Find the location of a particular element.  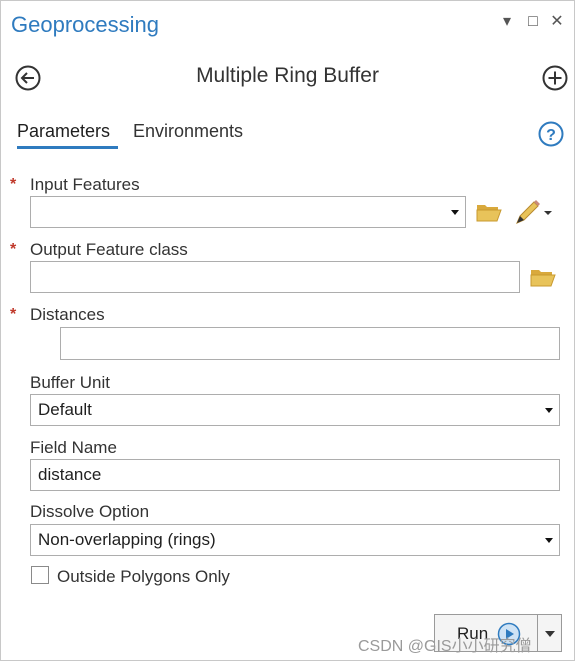

pane-title: Geoprocessing is located at coordinates (85, 24).